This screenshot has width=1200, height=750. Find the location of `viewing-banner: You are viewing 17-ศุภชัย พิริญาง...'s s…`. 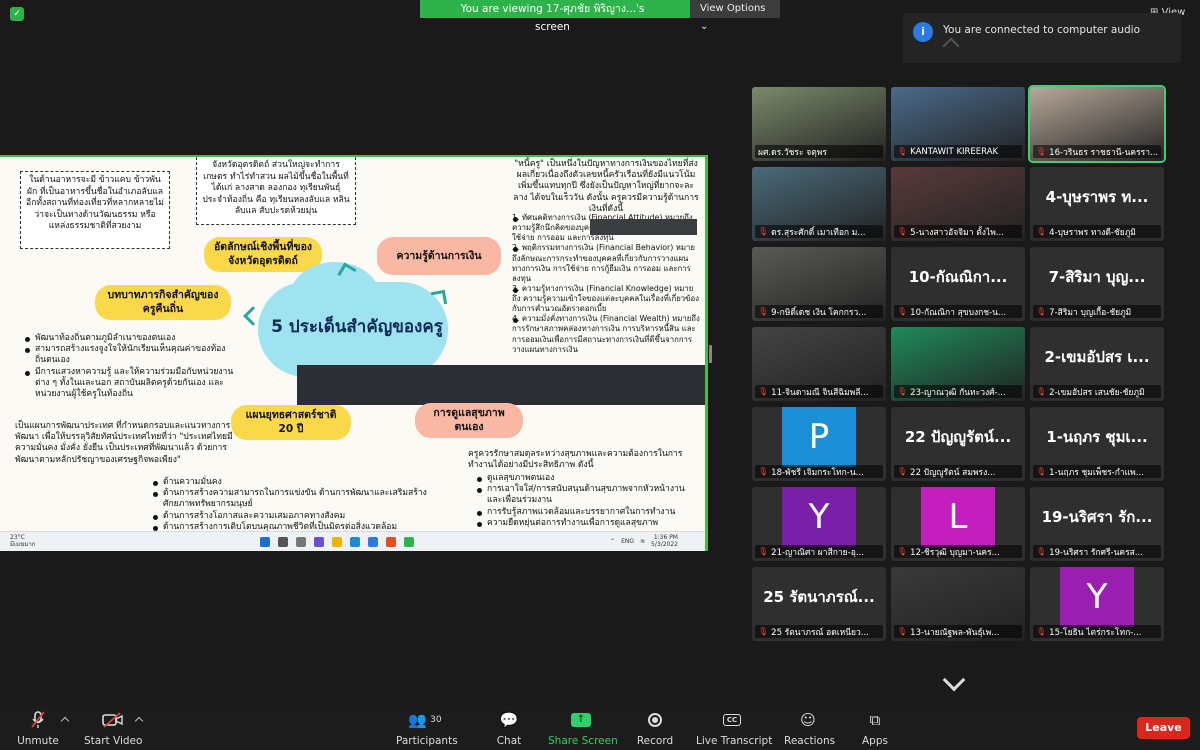

viewing-banner: You are viewing 17-ศุภชัย พิริญาง...'s s… is located at coordinates (600, 16).